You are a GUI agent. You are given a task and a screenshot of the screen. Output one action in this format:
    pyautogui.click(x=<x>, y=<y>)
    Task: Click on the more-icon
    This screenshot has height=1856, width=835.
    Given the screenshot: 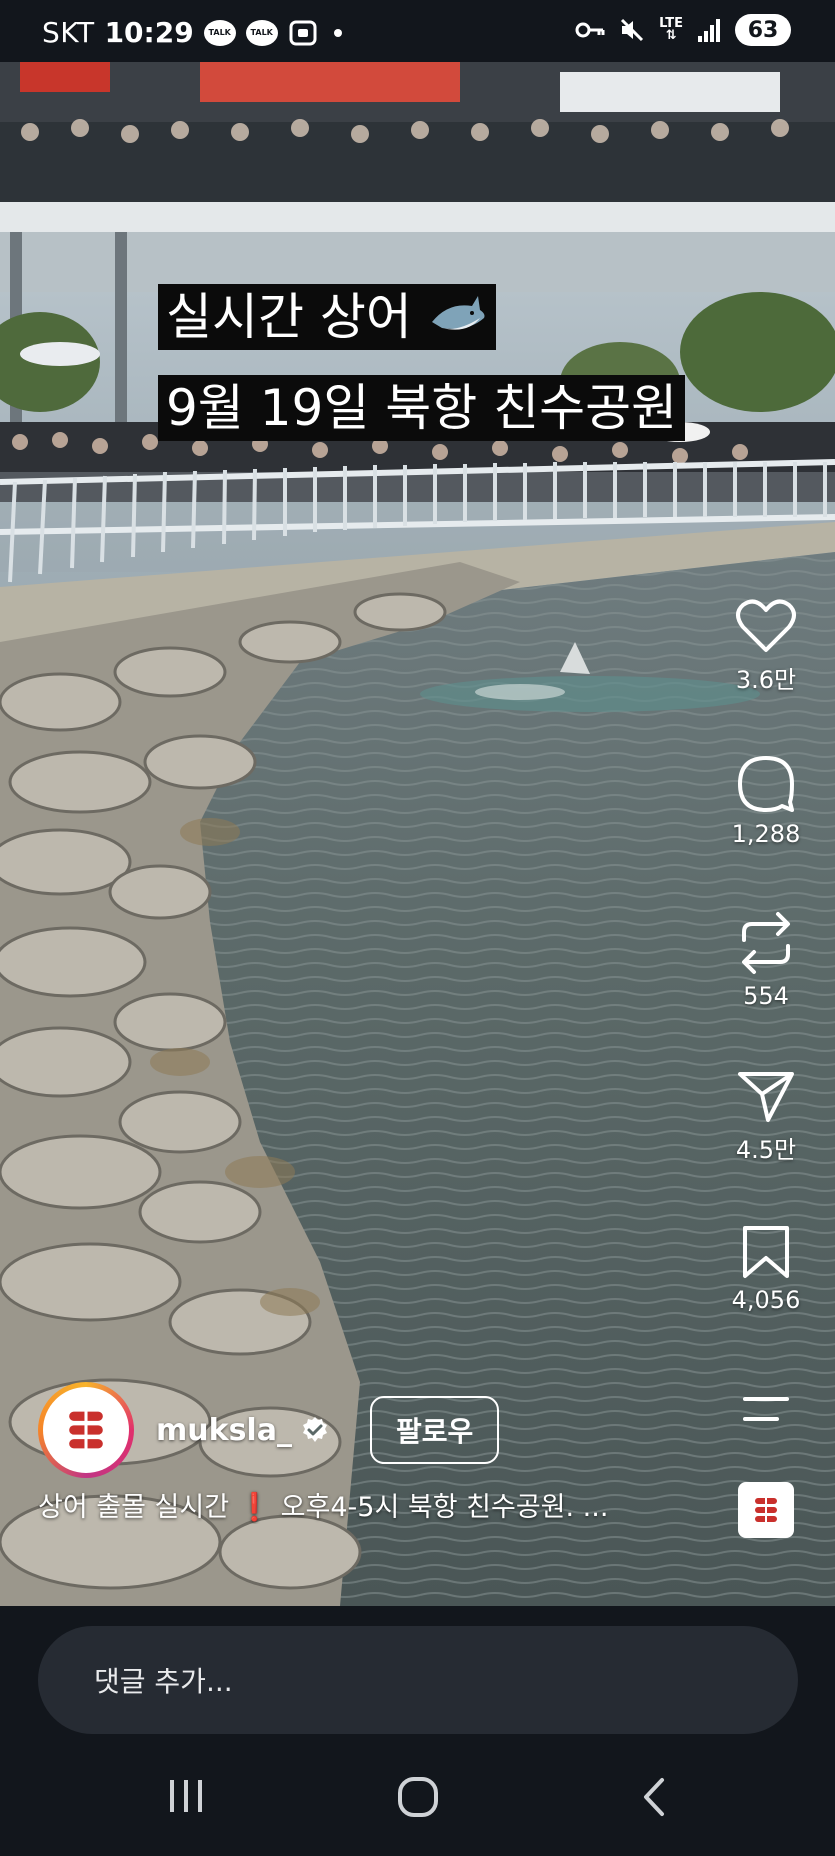 What is the action you would take?
    pyautogui.click(x=766, y=1409)
    